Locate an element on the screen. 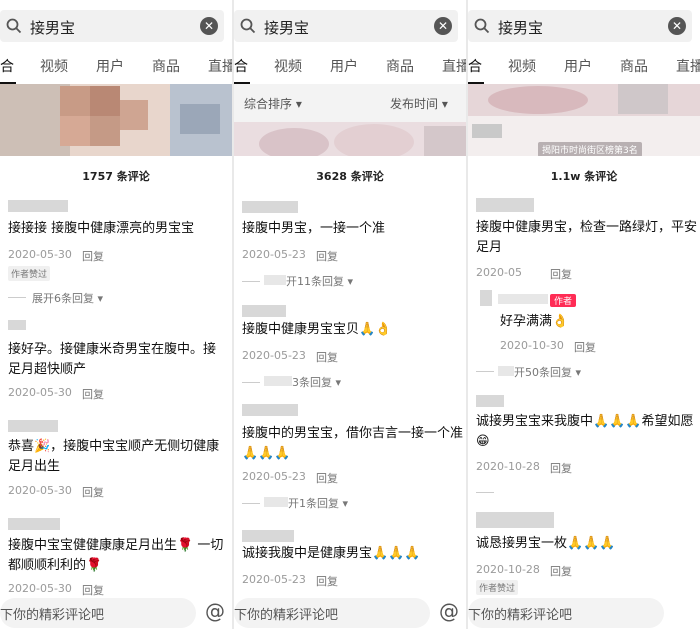 Image resolution: width=700 pixels, height=629 pixels. comment-text: 接腹中的男宝宝，借你吉言一接一个准🙏🙏🙏 is located at coordinates (353, 443).